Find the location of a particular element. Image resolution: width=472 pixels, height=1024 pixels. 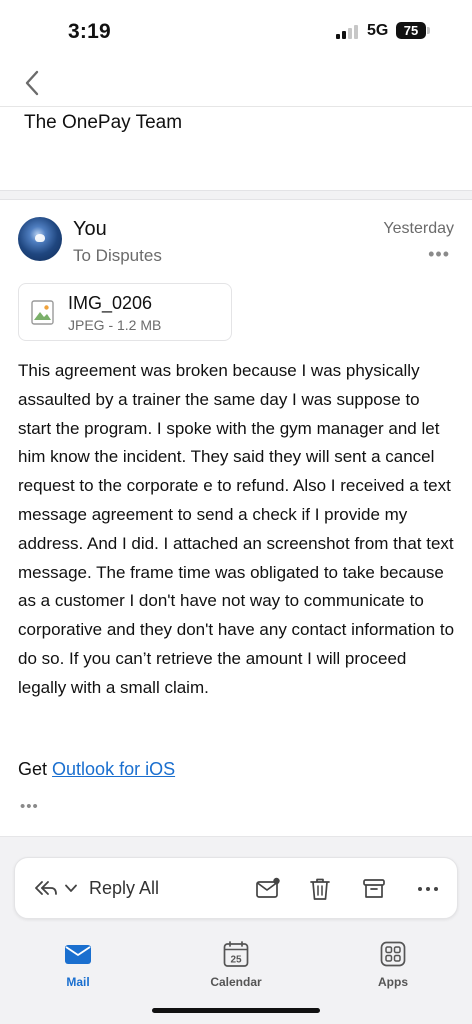

back-button is located at coordinates (34, 83).